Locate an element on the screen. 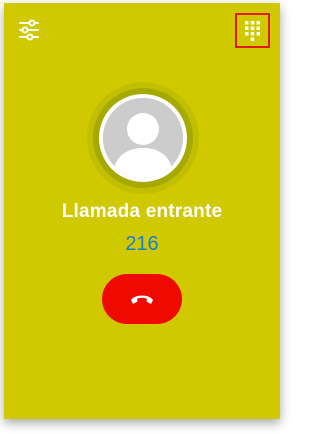 Image resolution: width=320 pixels, height=434 pixels. caller-number: 216 is located at coordinates (142, 244).